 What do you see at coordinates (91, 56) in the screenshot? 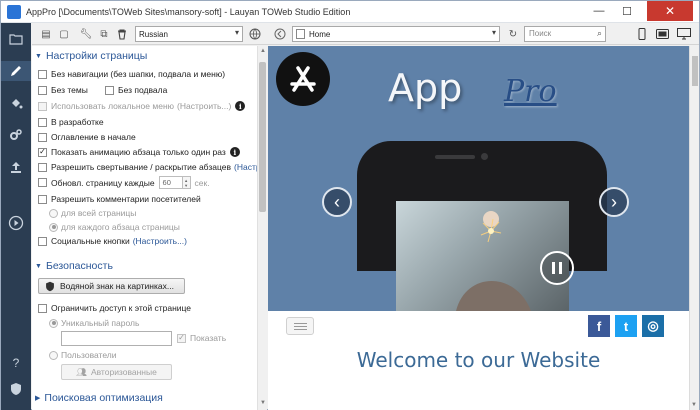
I see `page-settings-header: ▼ Настройки страницы` at bounding box center [91, 56].